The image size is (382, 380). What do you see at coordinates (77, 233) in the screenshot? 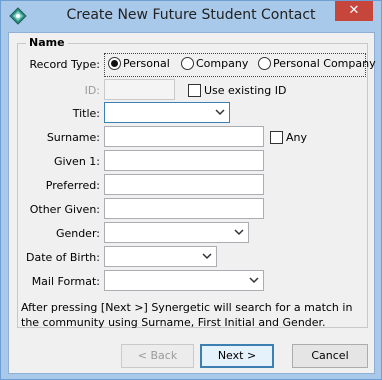
I see `gender-label: Gender:` at bounding box center [77, 233].